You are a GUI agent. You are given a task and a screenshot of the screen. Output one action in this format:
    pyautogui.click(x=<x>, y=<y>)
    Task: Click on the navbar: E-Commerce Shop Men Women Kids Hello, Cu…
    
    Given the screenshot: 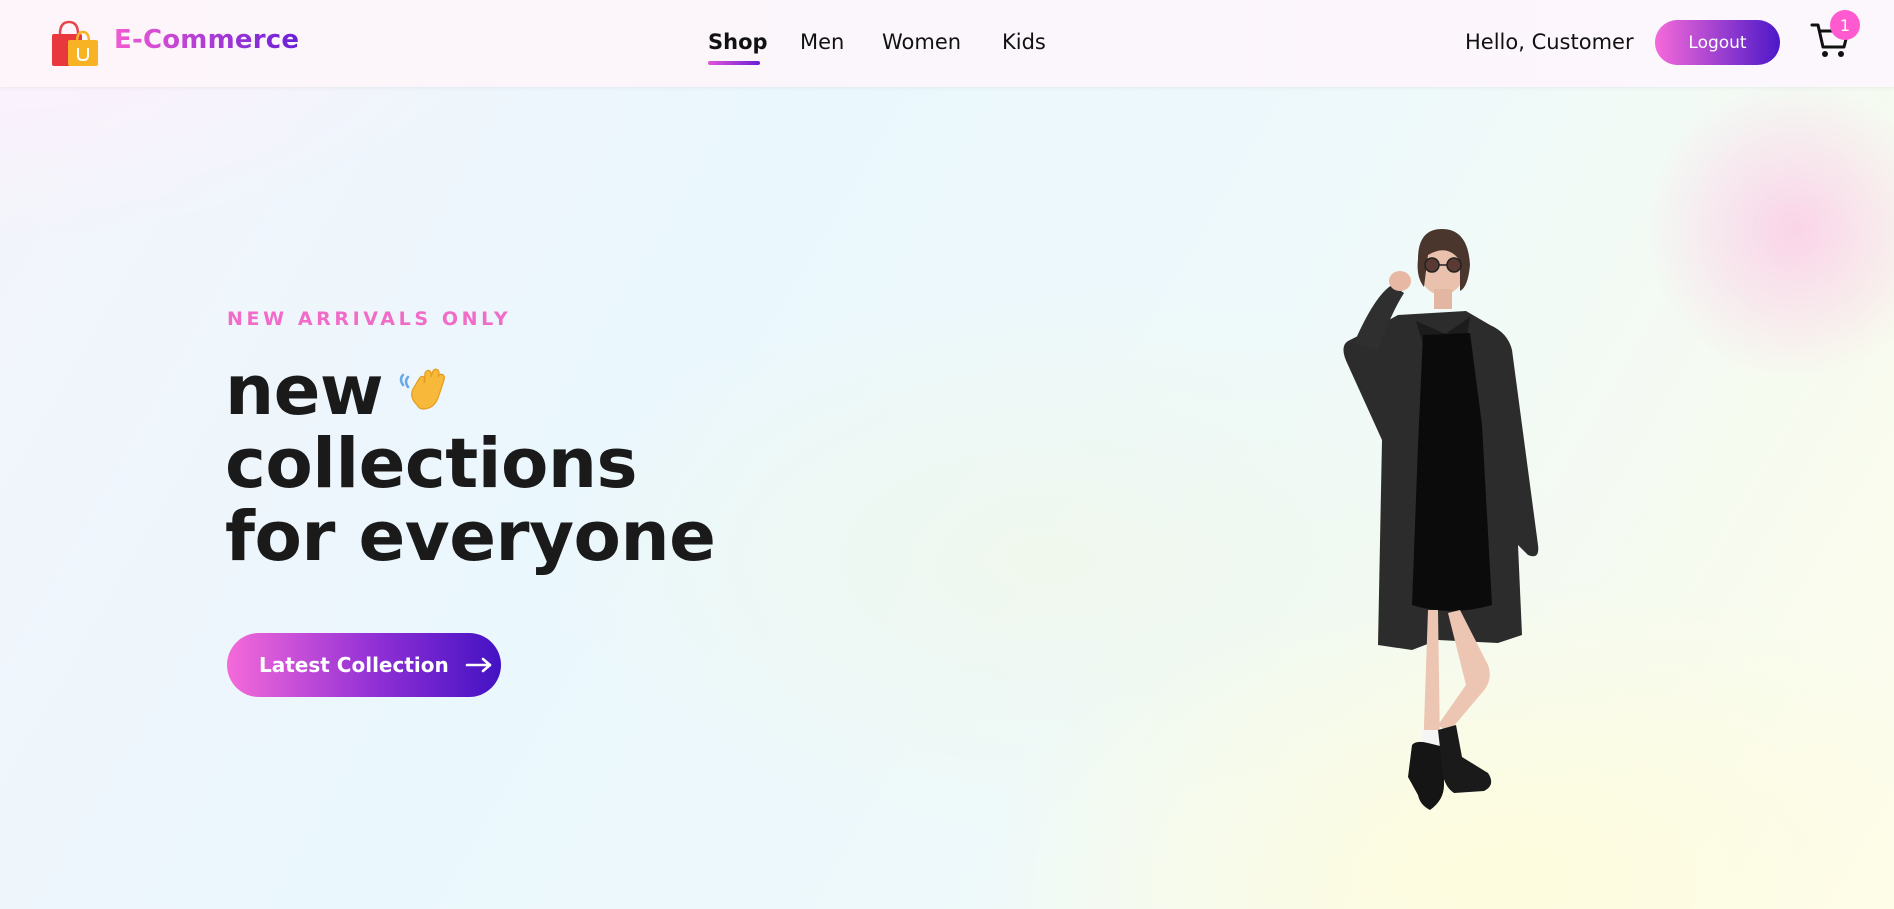 What is the action you would take?
    pyautogui.click(x=947, y=43)
    